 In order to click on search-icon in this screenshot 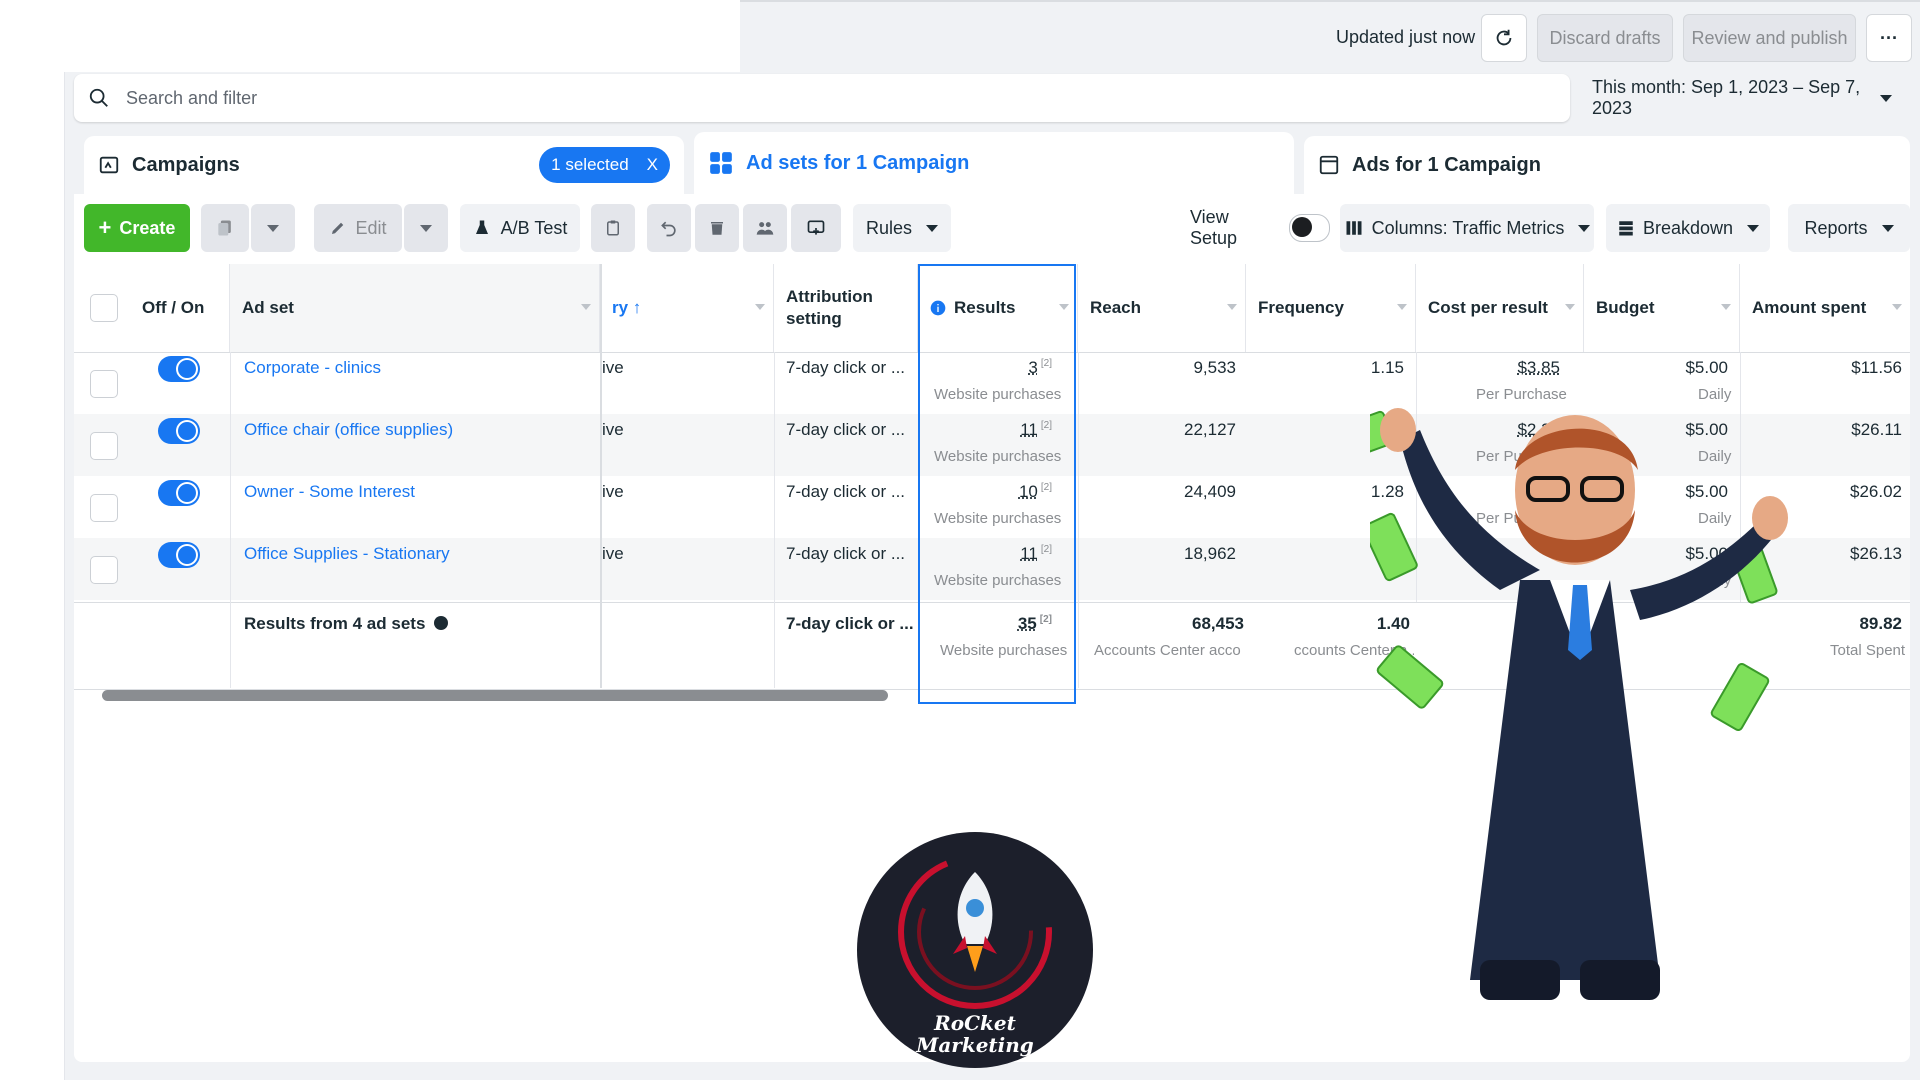, I will do `click(98, 97)`.